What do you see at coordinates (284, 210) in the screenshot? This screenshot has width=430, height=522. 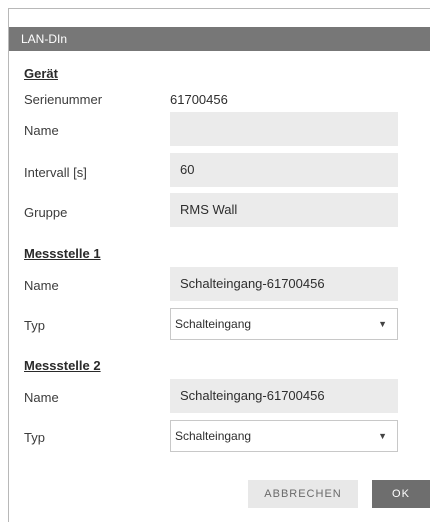 I see `group-field: RMS Wall` at bounding box center [284, 210].